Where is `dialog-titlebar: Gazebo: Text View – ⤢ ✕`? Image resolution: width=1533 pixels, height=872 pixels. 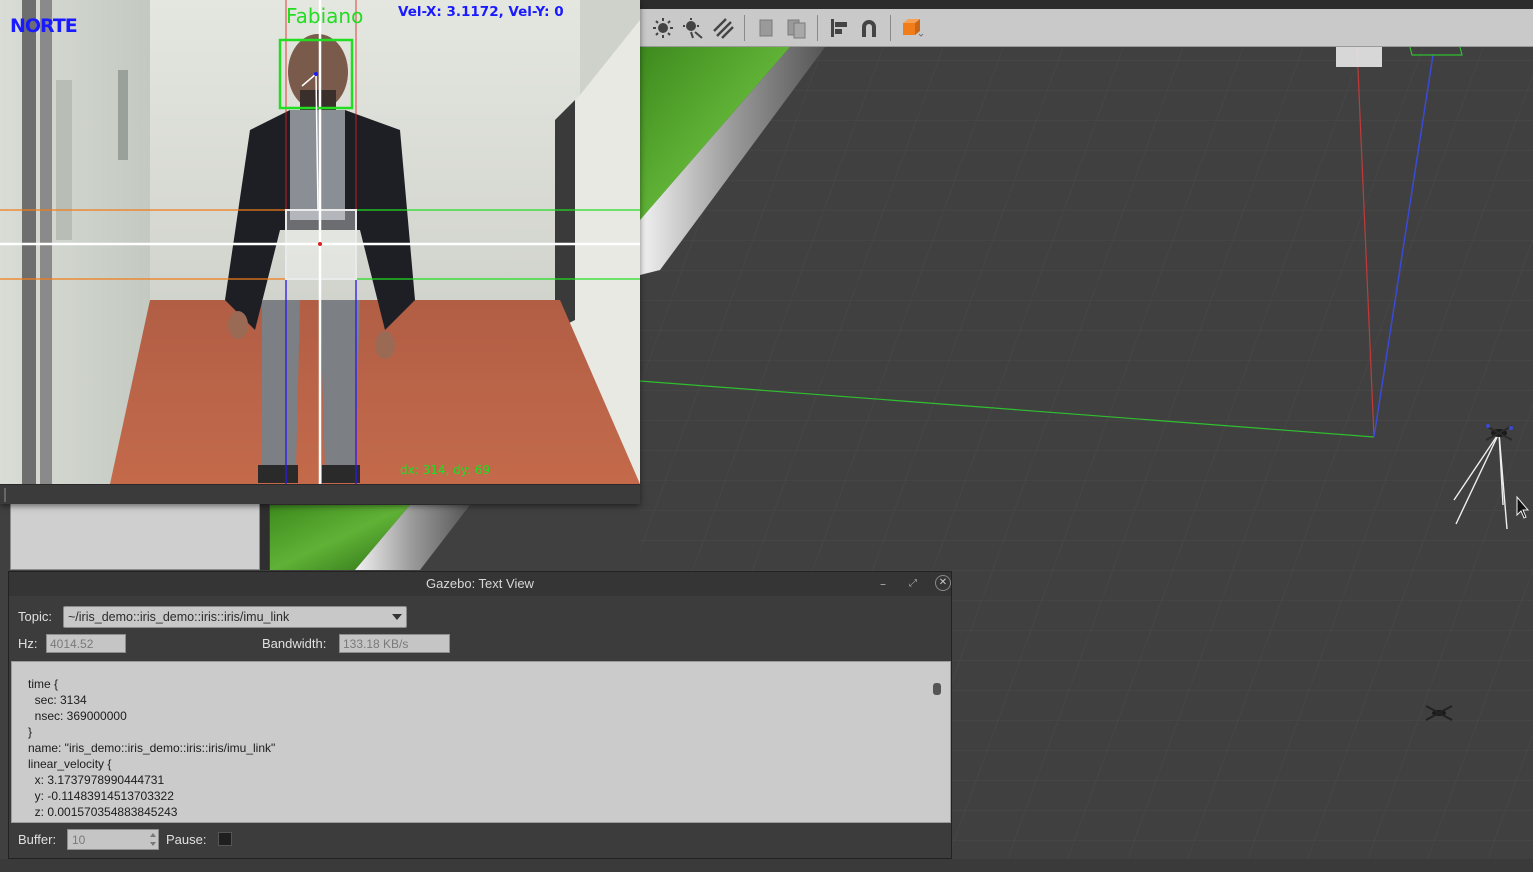 dialog-titlebar: Gazebo: Text View – ⤢ ✕ is located at coordinates (480, 584).